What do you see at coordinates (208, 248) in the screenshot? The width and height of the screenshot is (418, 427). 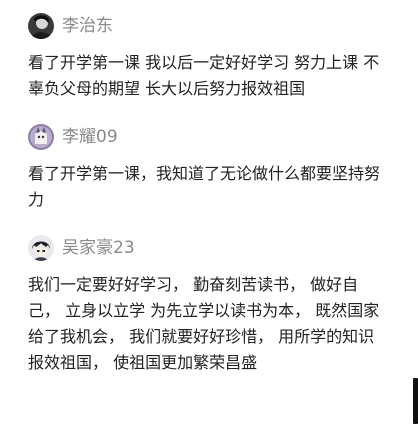 I see `comment-header: 吴家豪23` at bounding box center [208, 248].